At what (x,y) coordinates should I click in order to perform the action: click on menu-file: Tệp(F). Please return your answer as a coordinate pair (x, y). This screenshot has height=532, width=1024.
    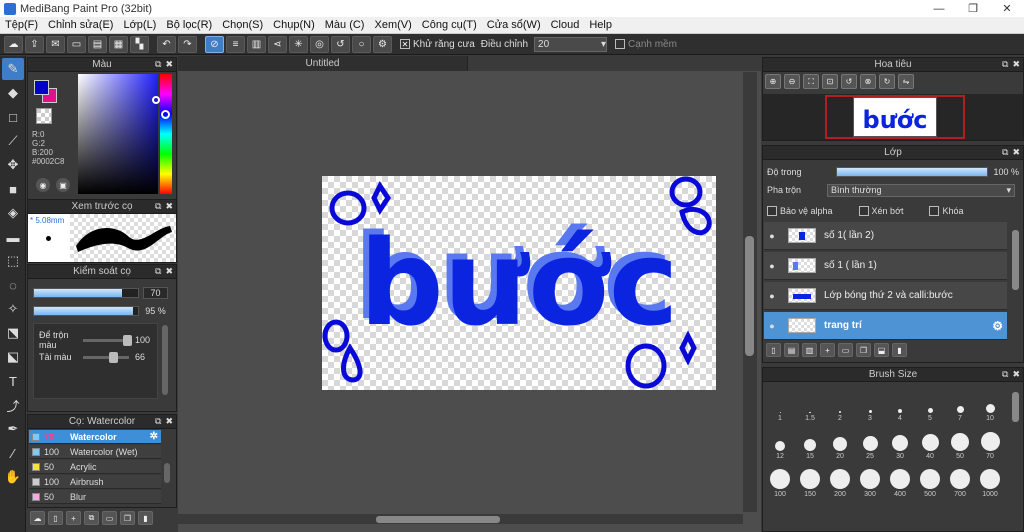
    Looking at the image, I should click on (21, 25).